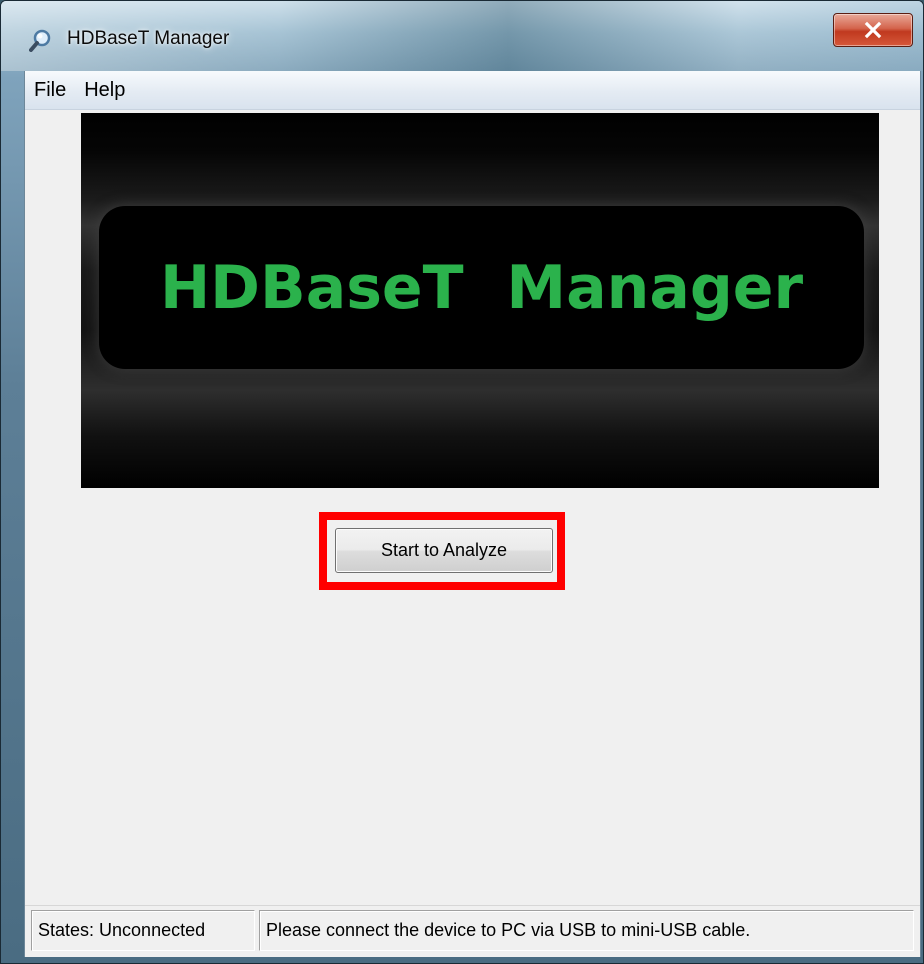  I want to click on status-state: States: Unconnected, so click(143, 930).